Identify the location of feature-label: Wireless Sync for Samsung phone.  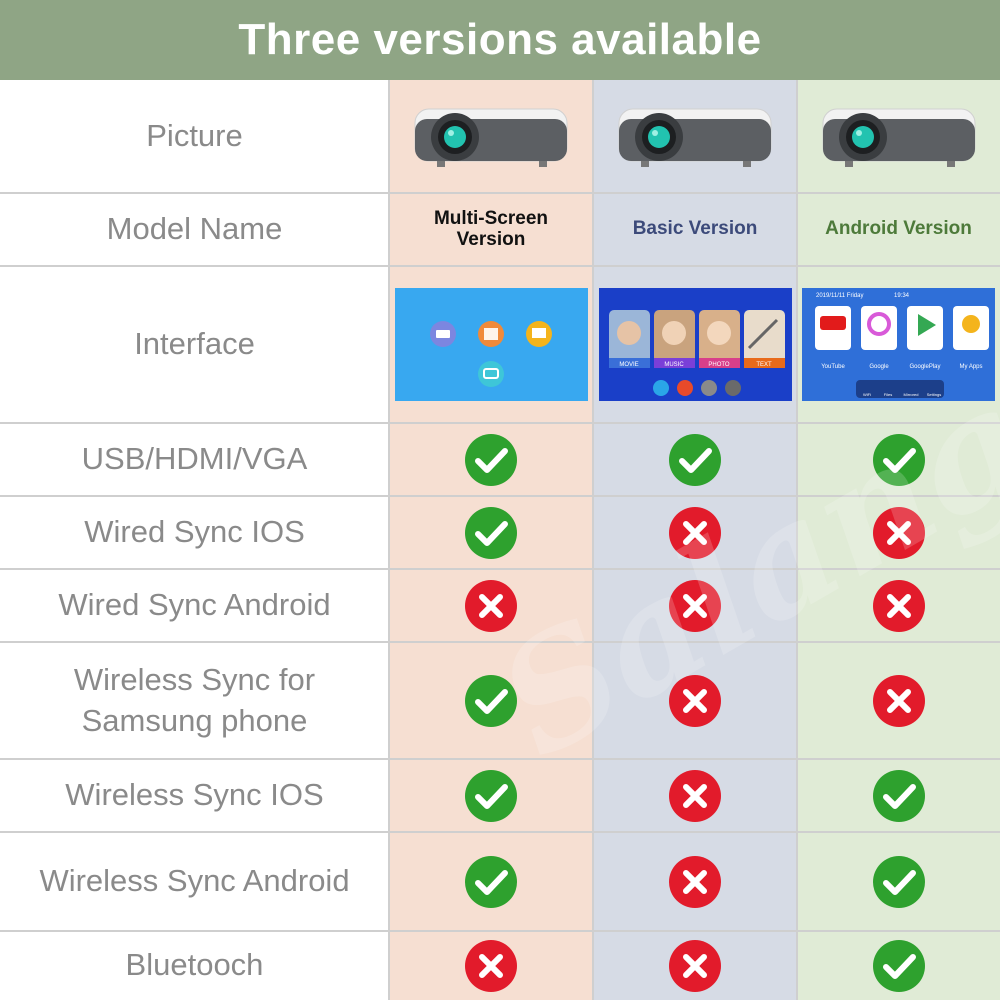
(194, 700).